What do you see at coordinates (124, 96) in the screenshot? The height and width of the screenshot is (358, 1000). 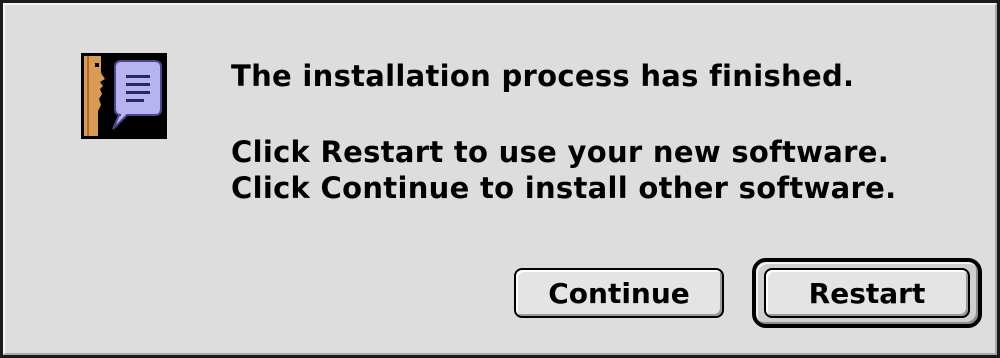 I see `installer-speech-bubble-icon` at bounding box center [124, 96].